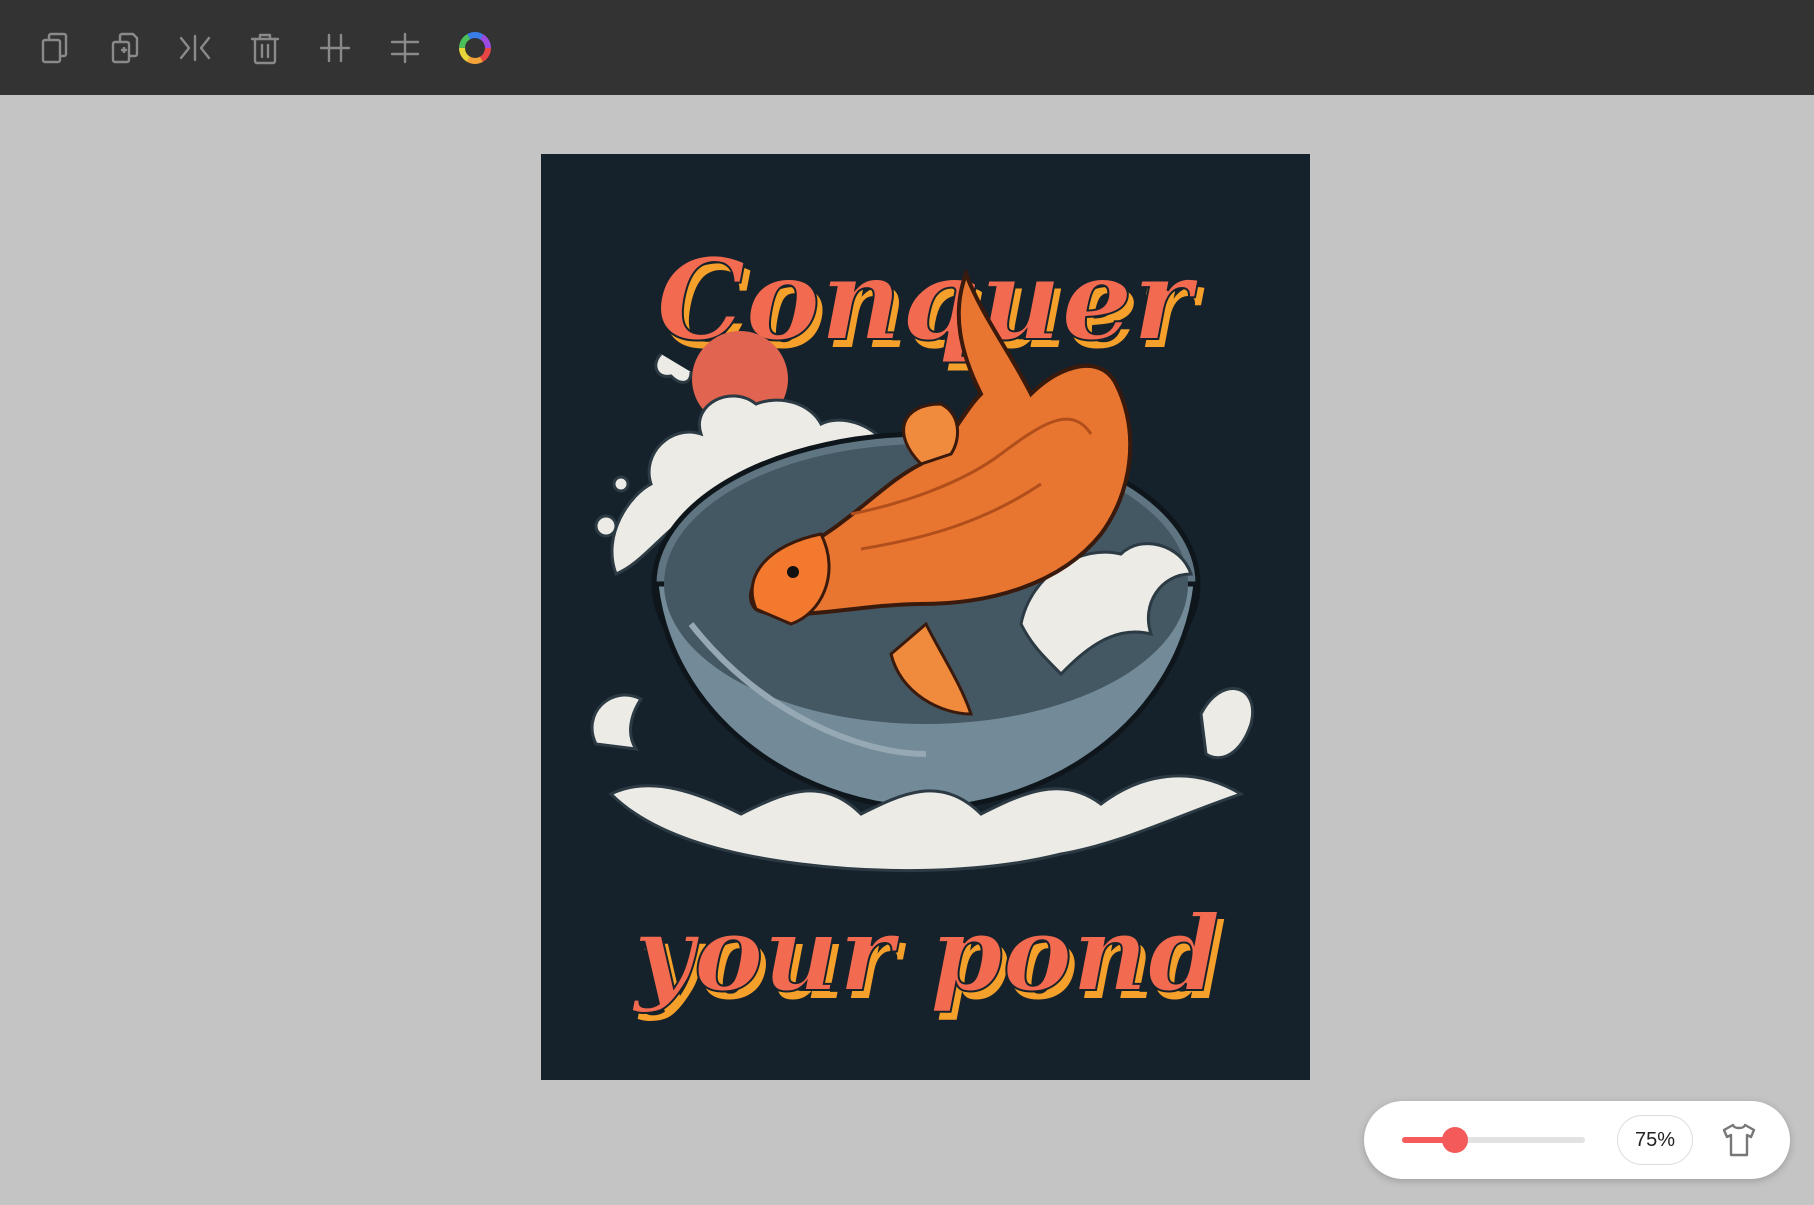 Image resolution: width=1814 pixels, height=1205 pixels. Describe the element at coordinates (926, 953) in the screenshot. I see `subtitle-text: your pond` at that location.